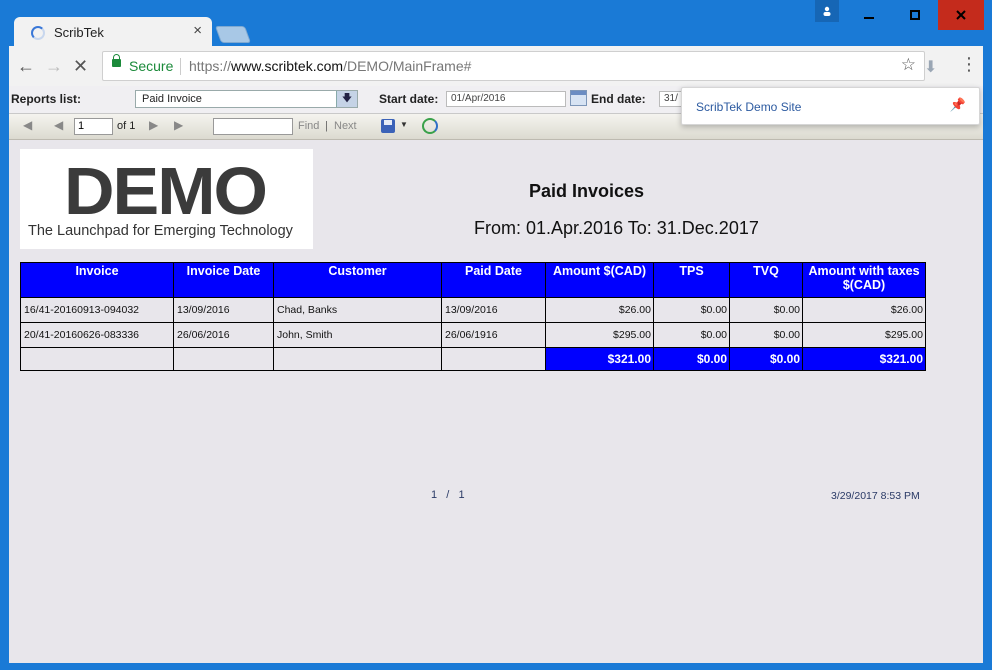  I want to click on download-extension-icon: ⬇, so click(930, 67).